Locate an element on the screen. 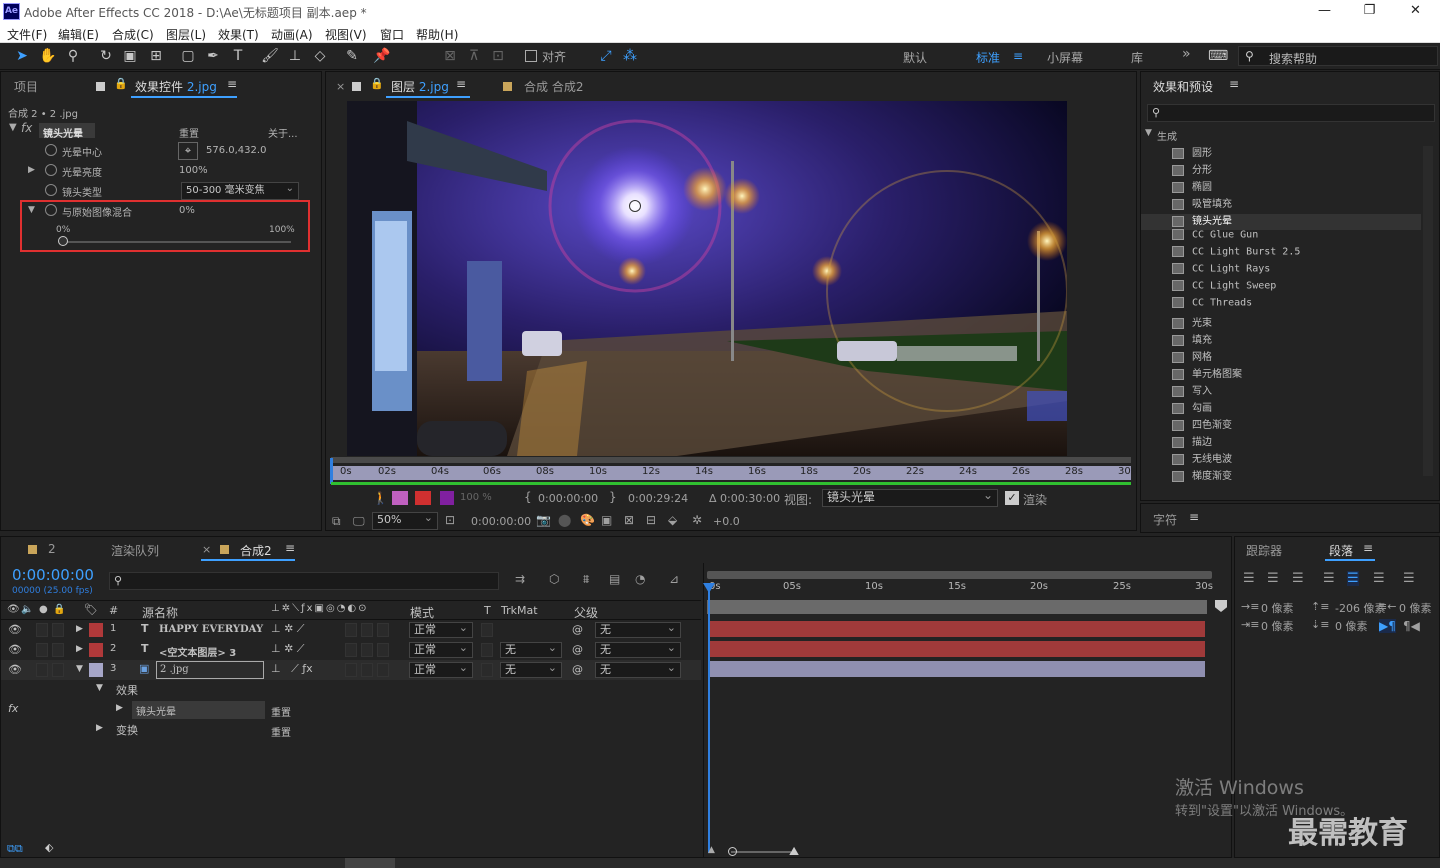 Image resolution: width=1440 pixels, height=868 pixels. preserve-transparency-box is located at coordinates (487, 670).